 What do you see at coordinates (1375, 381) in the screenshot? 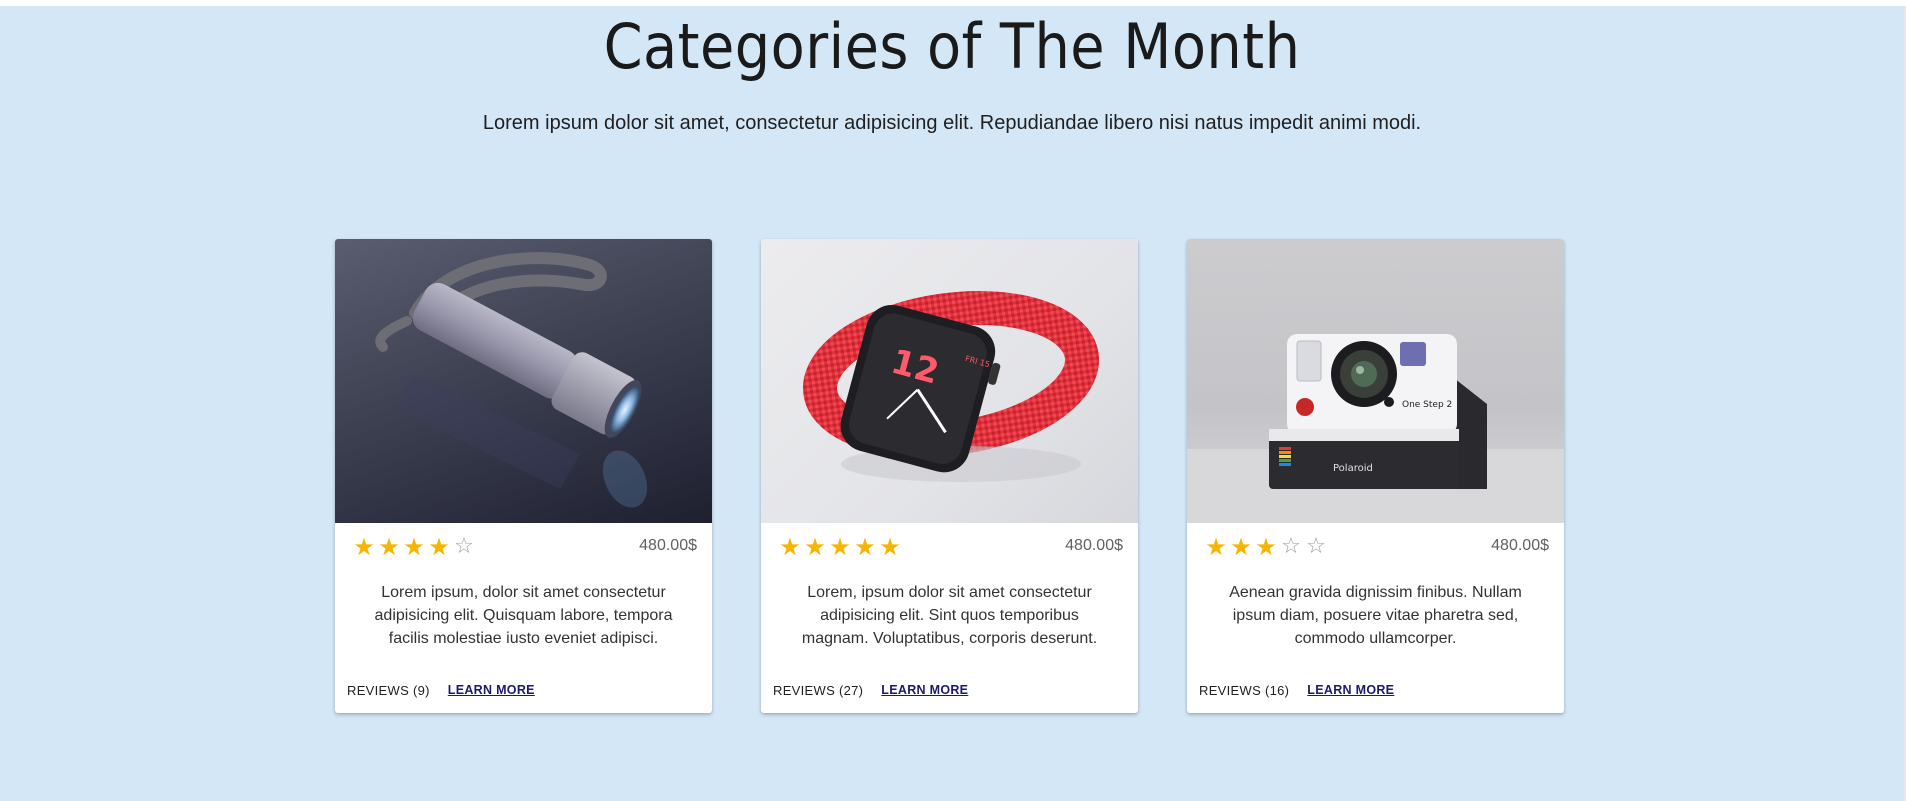
I see `instant-camera-image: One Step 2 Polaroid` at bounding box center [1375, 381].